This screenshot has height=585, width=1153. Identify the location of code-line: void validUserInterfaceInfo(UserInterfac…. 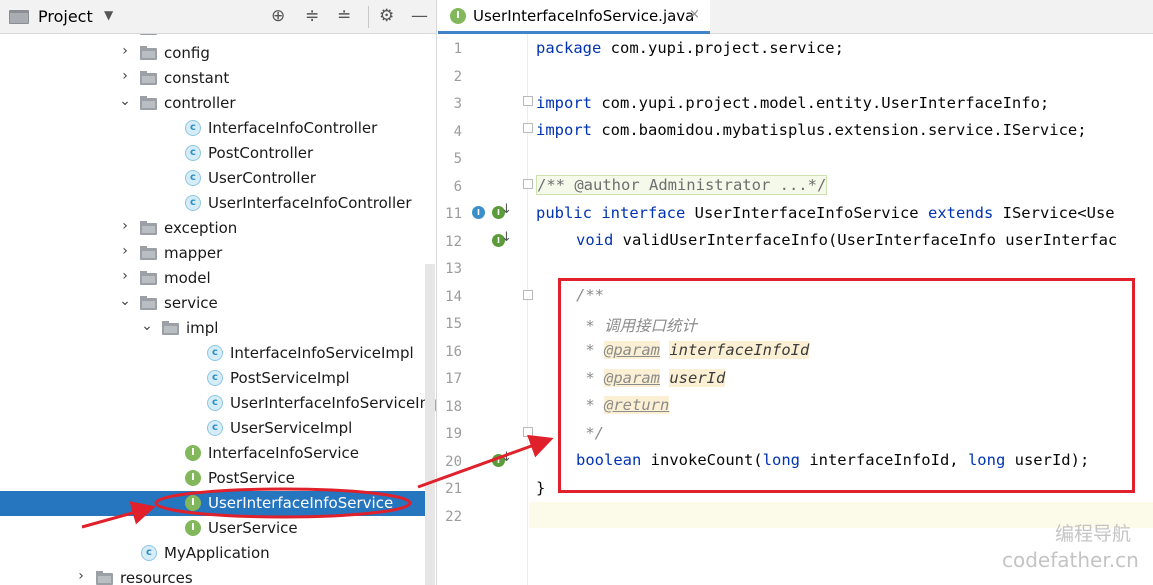
(846, 240).